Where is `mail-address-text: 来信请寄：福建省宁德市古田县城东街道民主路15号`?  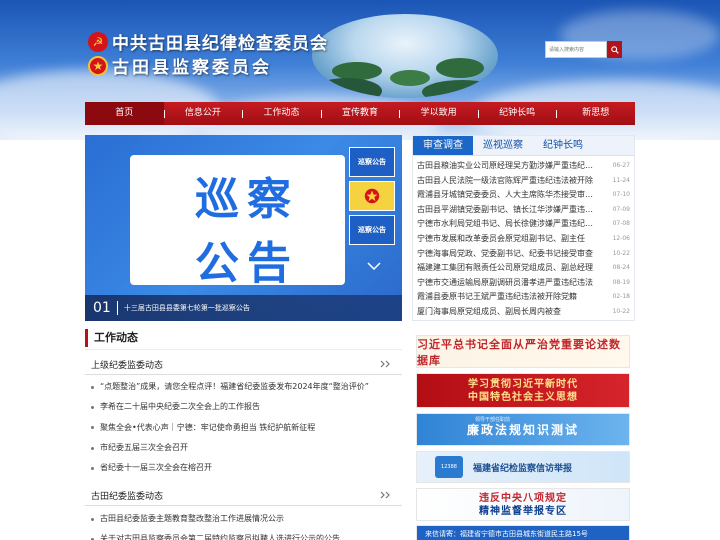
mail-address-text: 来信请寄：福建省宁德市古田县城东街道民主路15号 is located at coordinates (506, 534).